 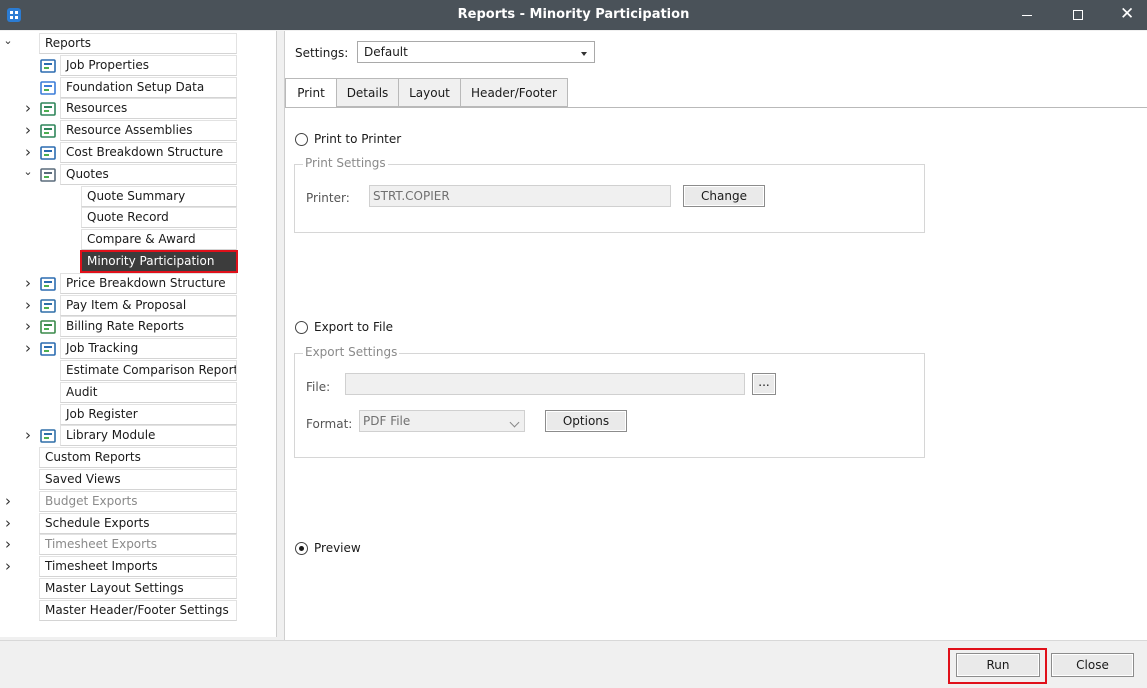 I want to click on minimize-button, so click(x=1027, y=15).